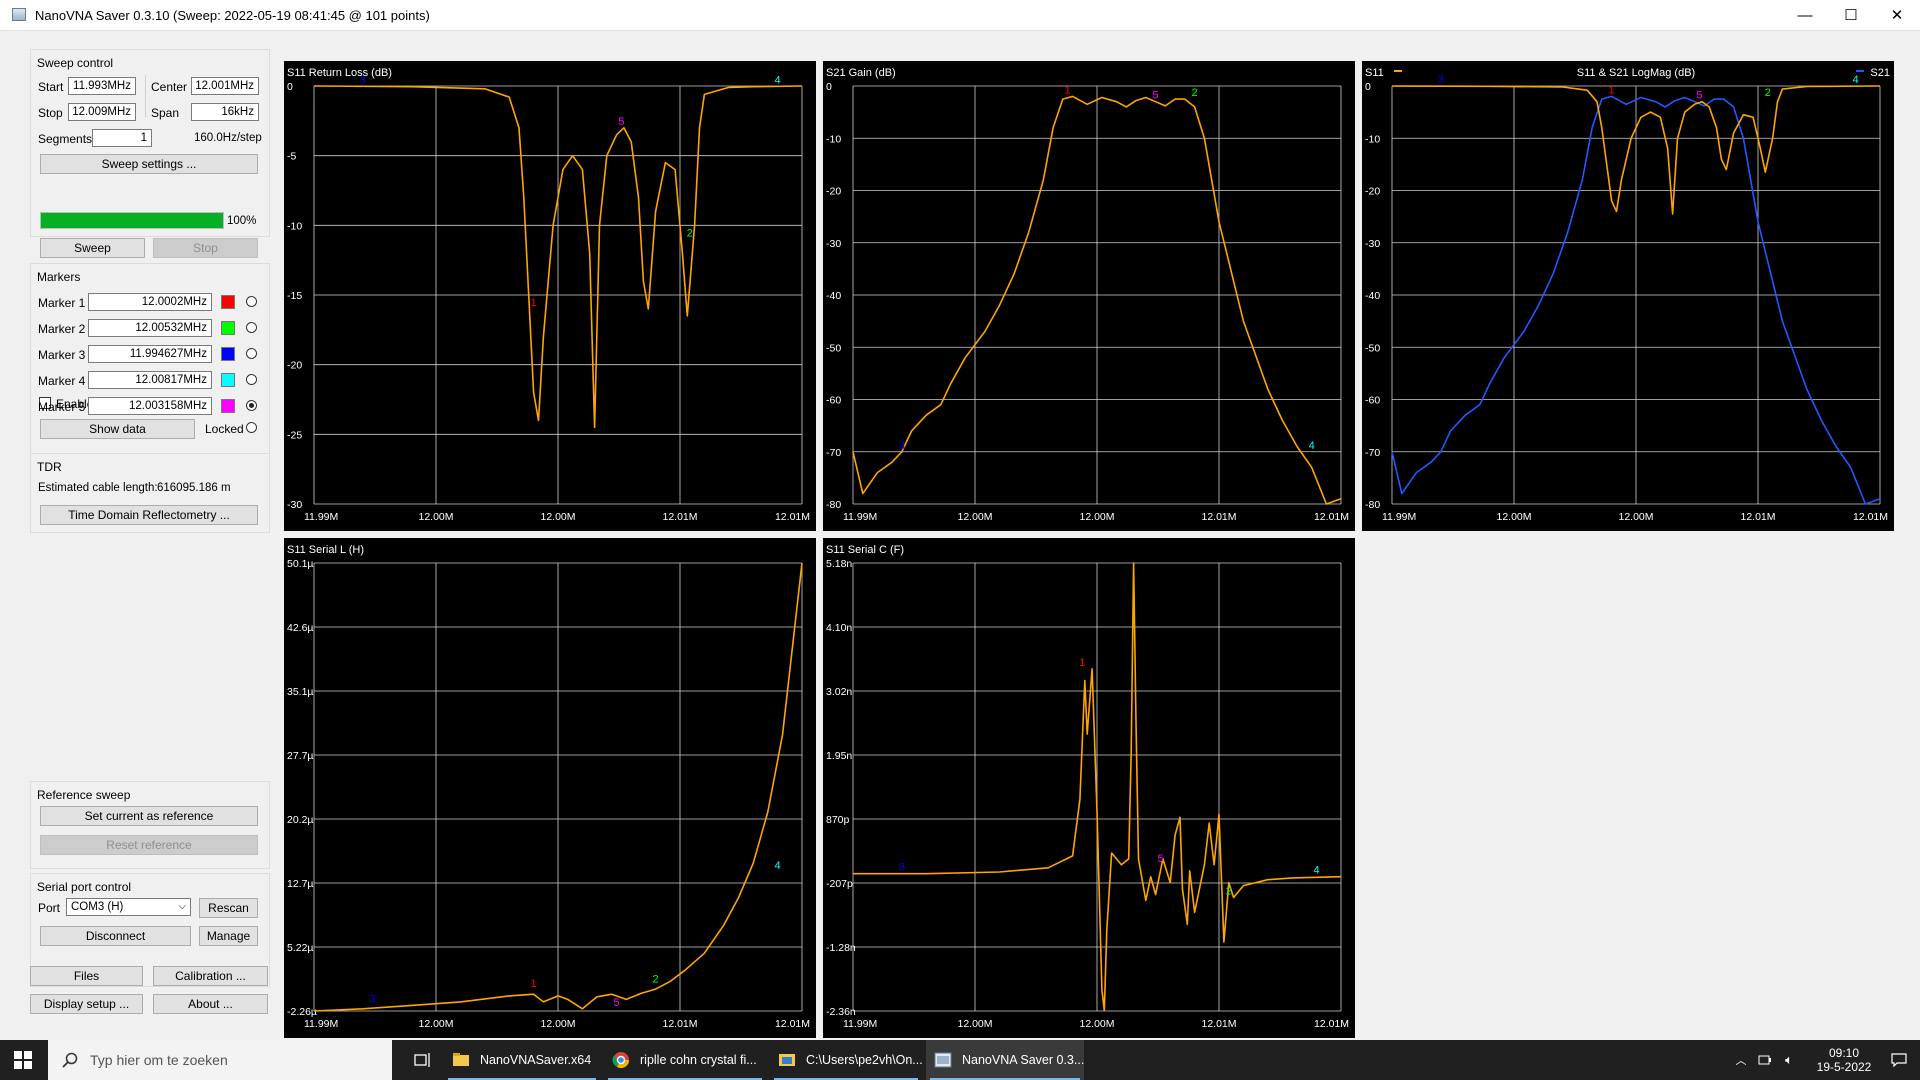 Image resolution: width=1920 pixels, height=1080 pixels. I want to click on set-reference-button: Set current as reference, so click(149, 816).